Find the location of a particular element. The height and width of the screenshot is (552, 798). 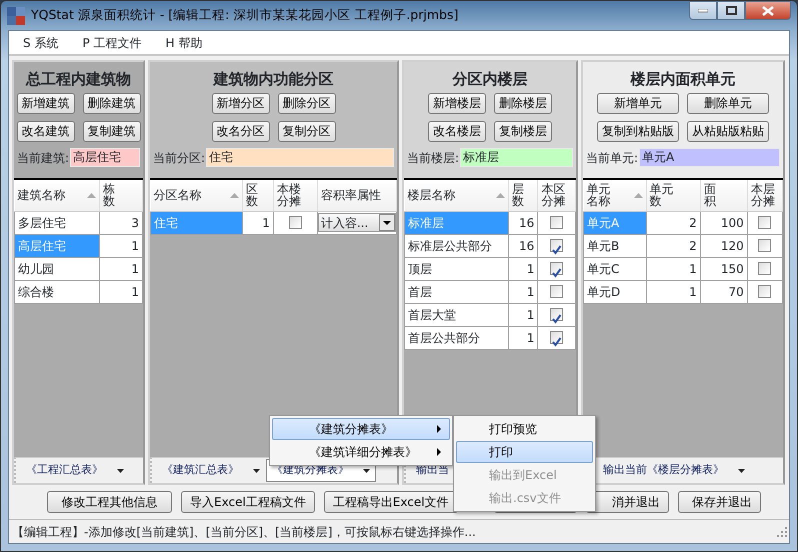

table-cell: 单元D is located at coordinates (615, 291).